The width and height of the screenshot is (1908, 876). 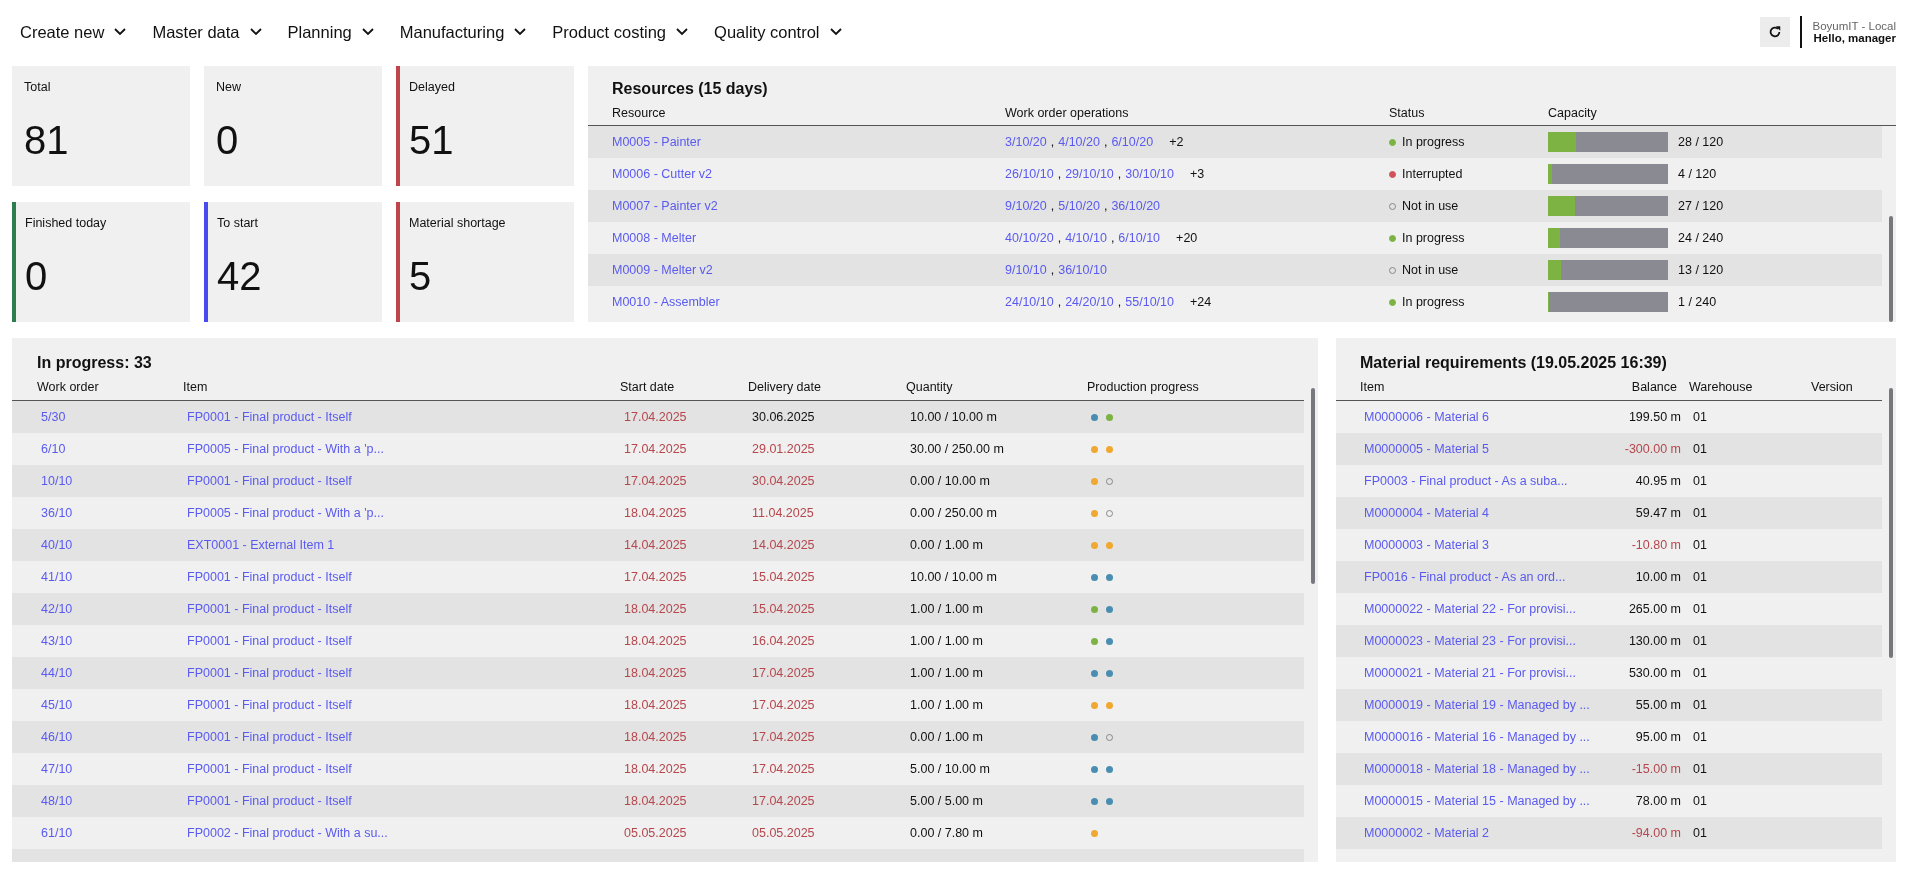 What do you see at coordinates (463, 32) in the screenshot?
I see `menu-item: Manufacturing` at bounding box center [463, 32].